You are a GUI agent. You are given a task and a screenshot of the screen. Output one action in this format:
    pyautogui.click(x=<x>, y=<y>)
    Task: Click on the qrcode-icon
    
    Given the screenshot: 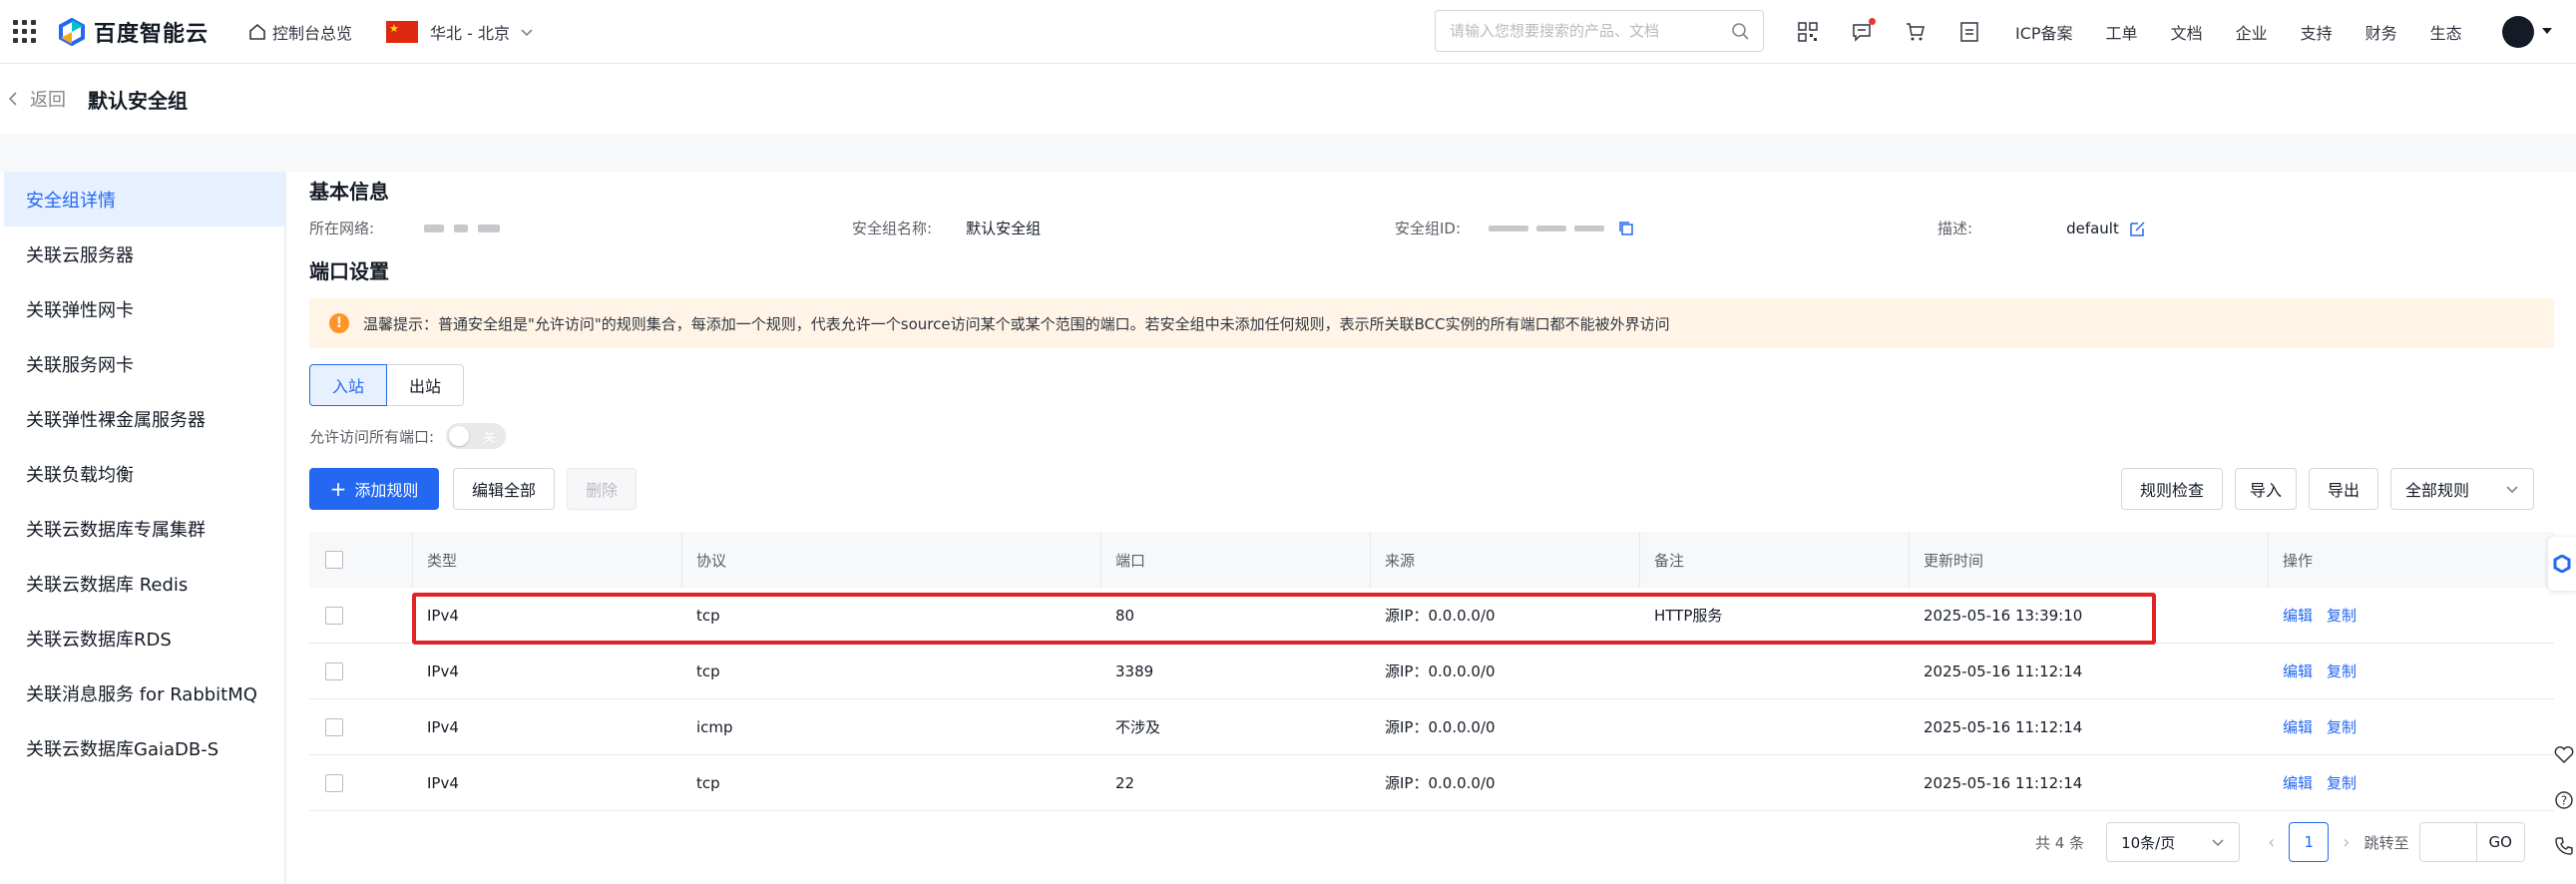 What is the action you would take?
    pyautogui.click(x=1808, y=32)
    